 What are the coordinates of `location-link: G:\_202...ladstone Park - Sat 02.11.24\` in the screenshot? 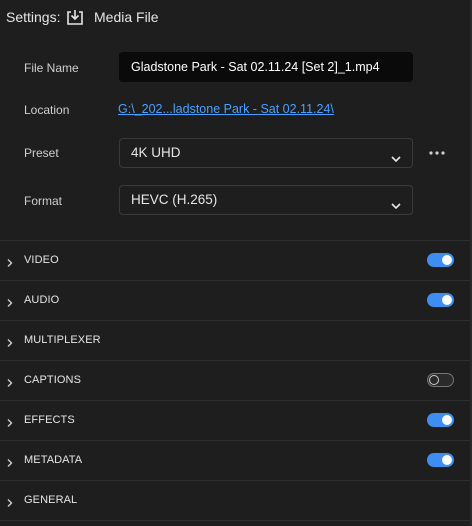 It's located at (226, 109).